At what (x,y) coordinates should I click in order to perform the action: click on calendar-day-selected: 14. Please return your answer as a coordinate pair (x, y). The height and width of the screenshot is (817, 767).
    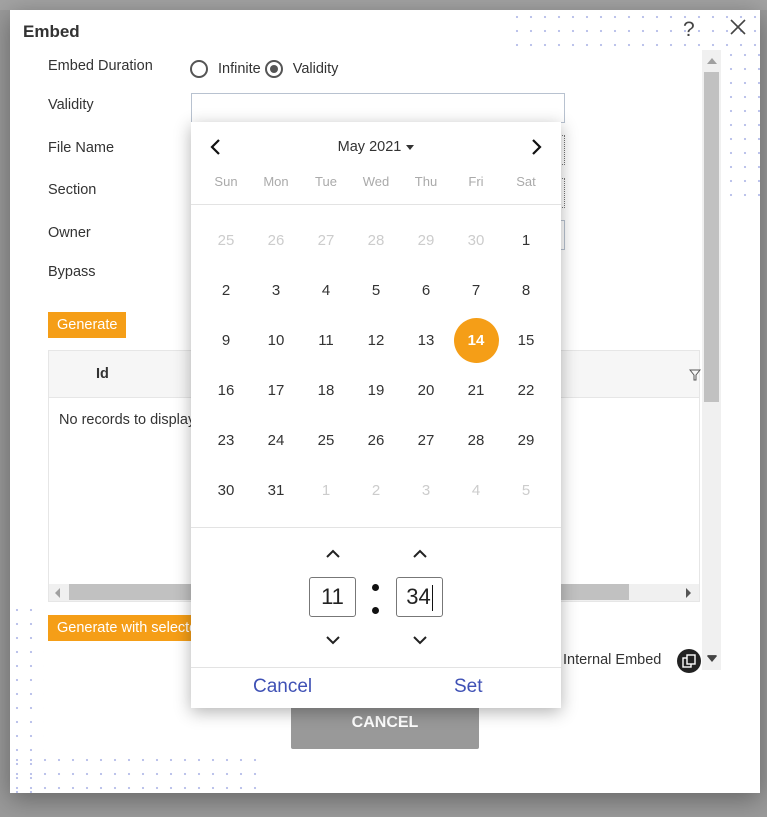
    Looking at the image, I should click on (476, 340).